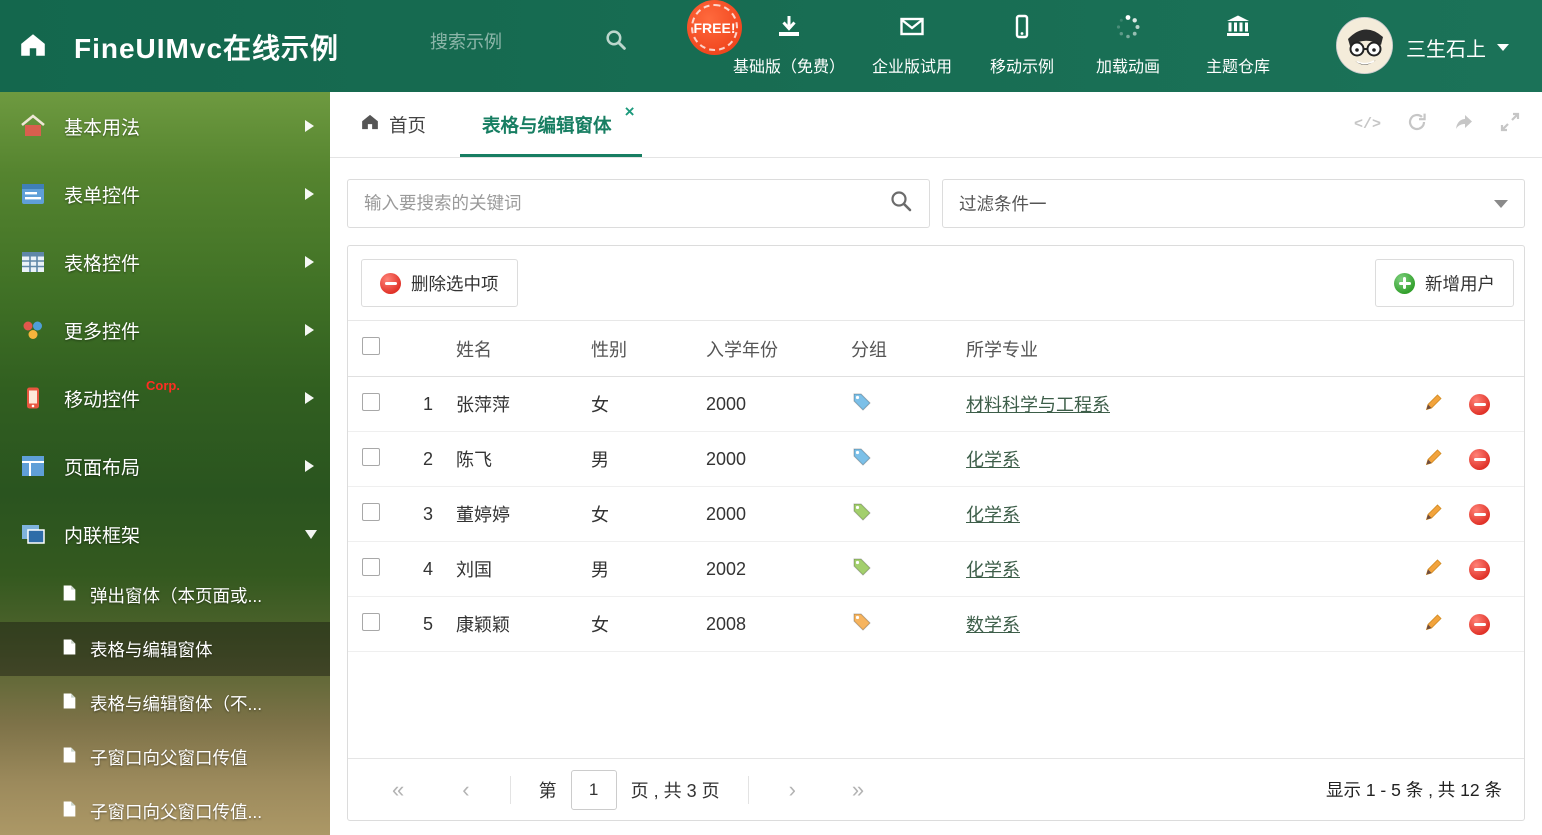  Describe the element at coordinates (1510, 124) in the screenshot. I see `expand-icon` at that location.